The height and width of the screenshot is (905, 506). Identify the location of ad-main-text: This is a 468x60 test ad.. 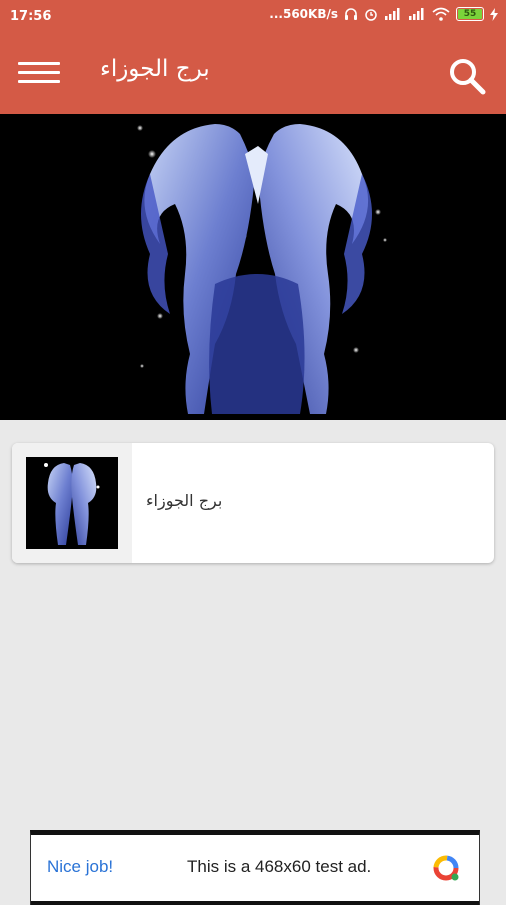
(279, 866).